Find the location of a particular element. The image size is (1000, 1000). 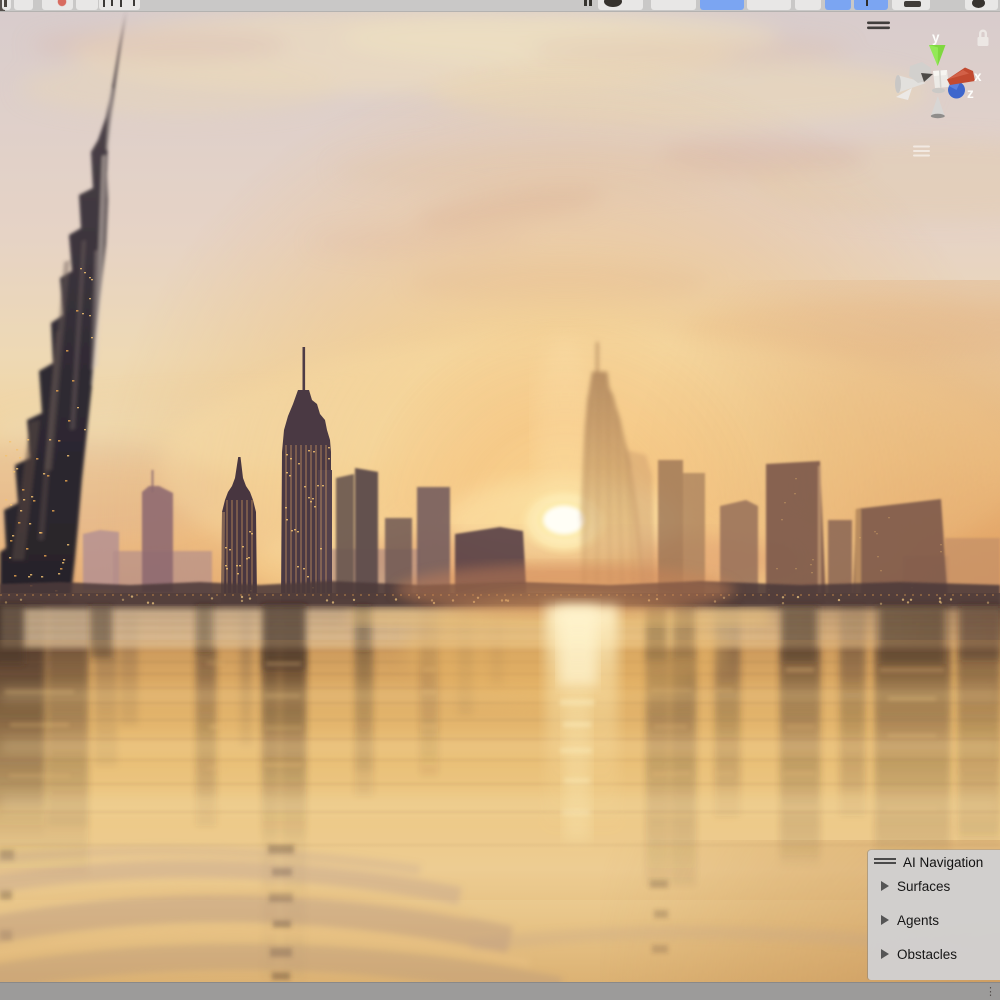

svg-text: z is located at coordinates (970, 93).